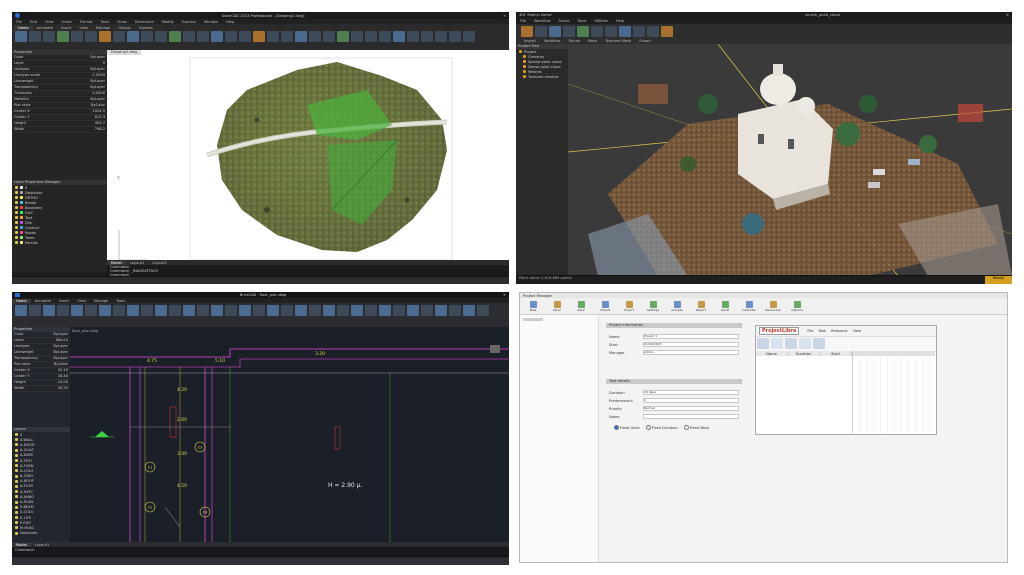 This screenshot has height=575, width=1024. Describe the element at coordinates (605, 306) in the screenshot. I see `toolbar-button: Import` at that location.